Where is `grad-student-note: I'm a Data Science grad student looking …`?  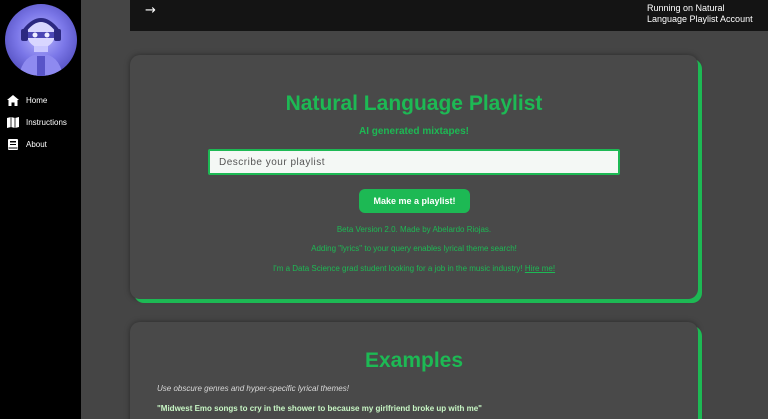
grad-student-note: I'm a Data Science grad student looking … is located at coordinates (414, 268).